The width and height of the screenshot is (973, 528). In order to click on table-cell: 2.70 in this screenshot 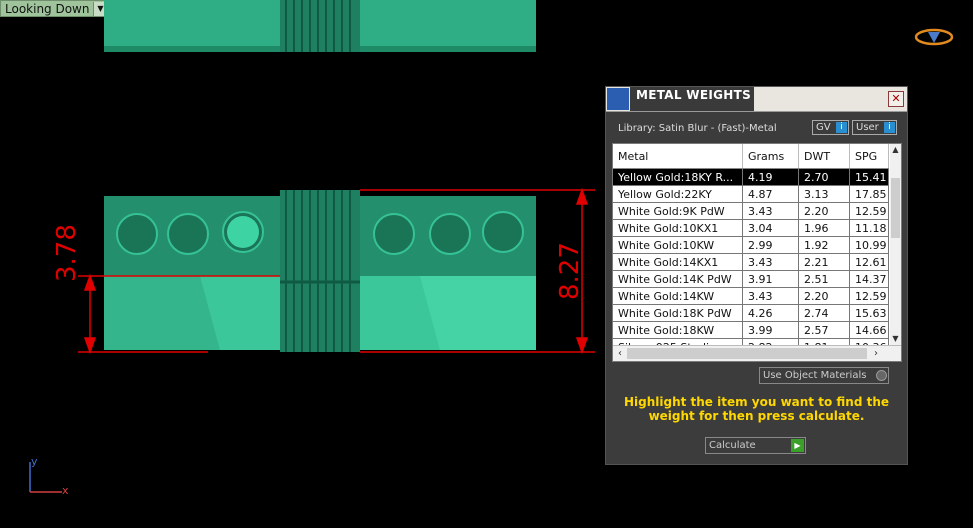, I will do `click(824, 177)`.